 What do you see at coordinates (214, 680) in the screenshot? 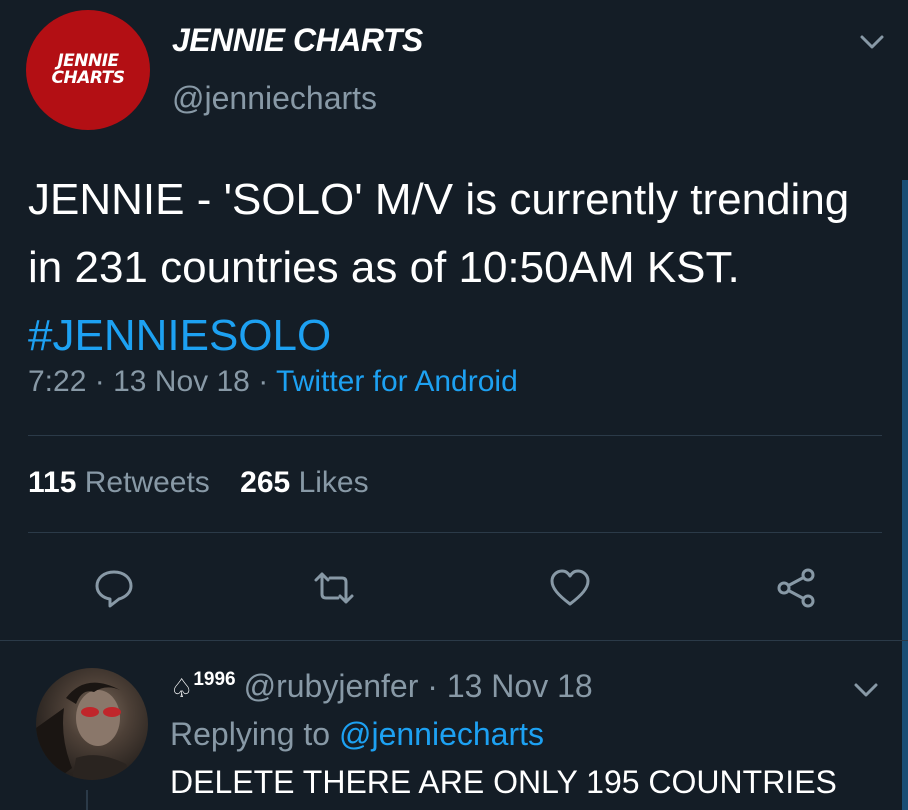
I see `reply-badge: 1996` at bounding box center [214, 680].